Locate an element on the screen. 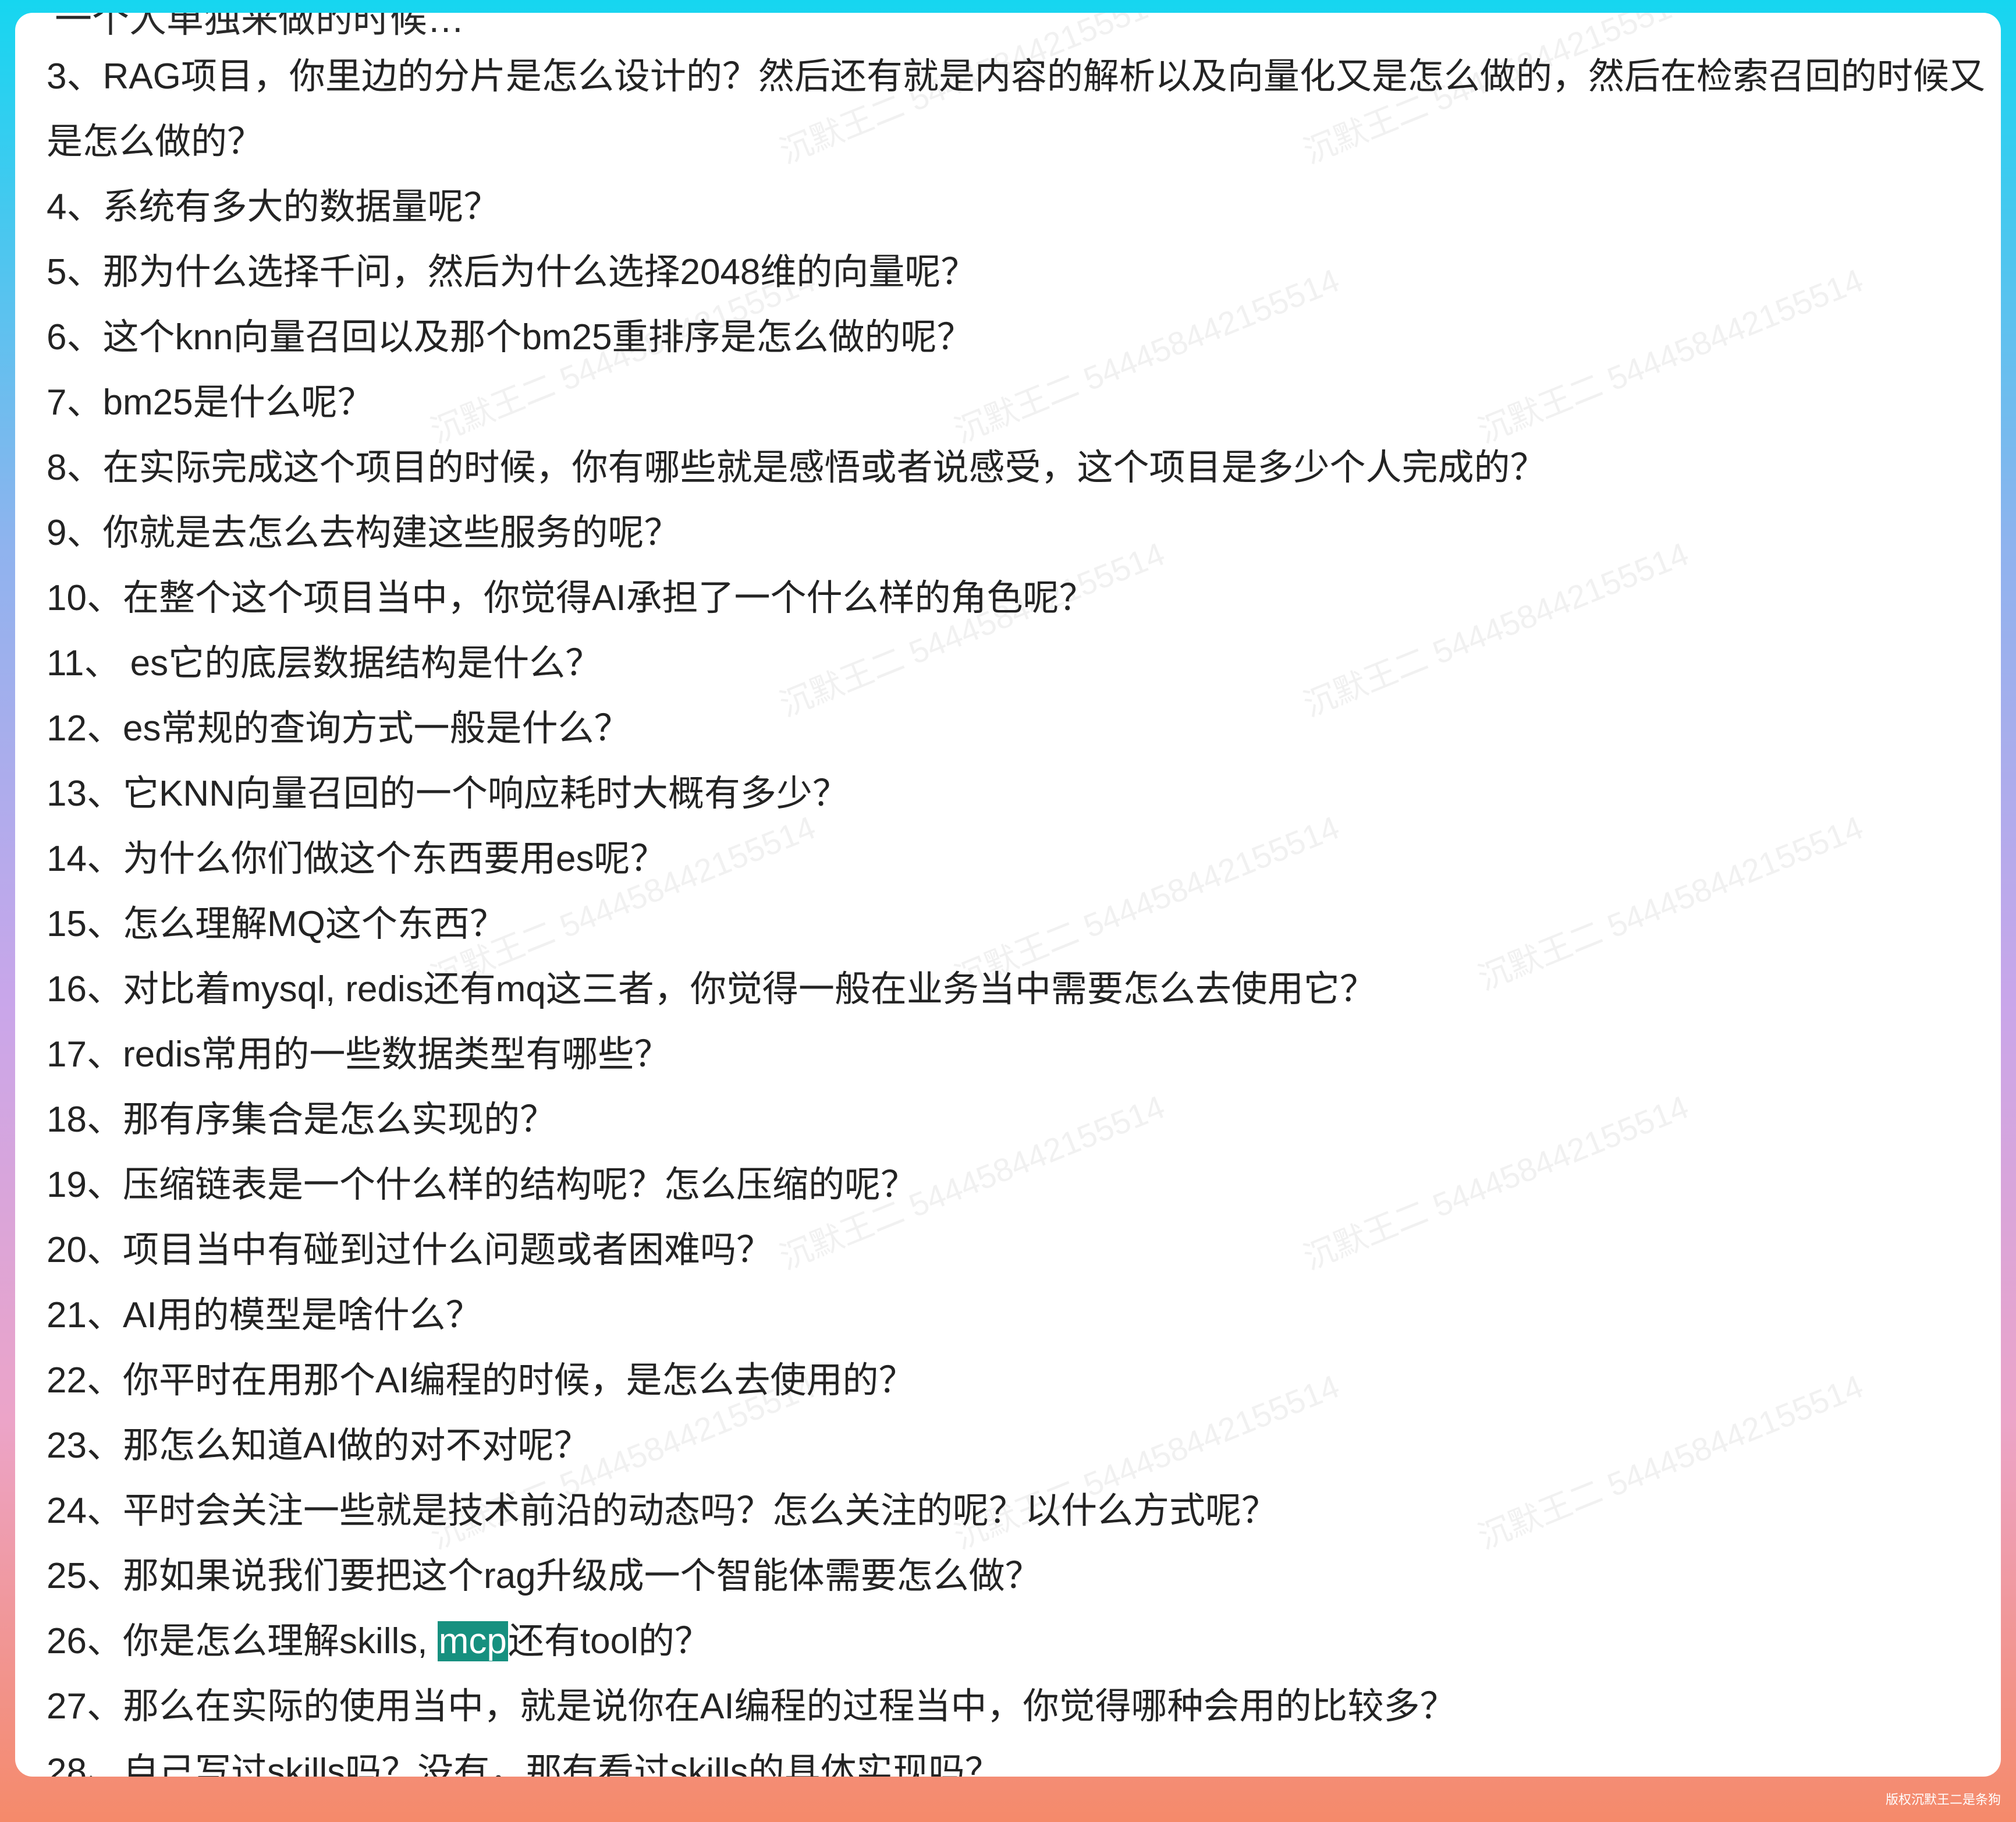 The height and width of the screenshot is (1822, 2016). list-item: 9、你就是去怎么去构建这些服务的呢？ is located at coordinates (363, 533).